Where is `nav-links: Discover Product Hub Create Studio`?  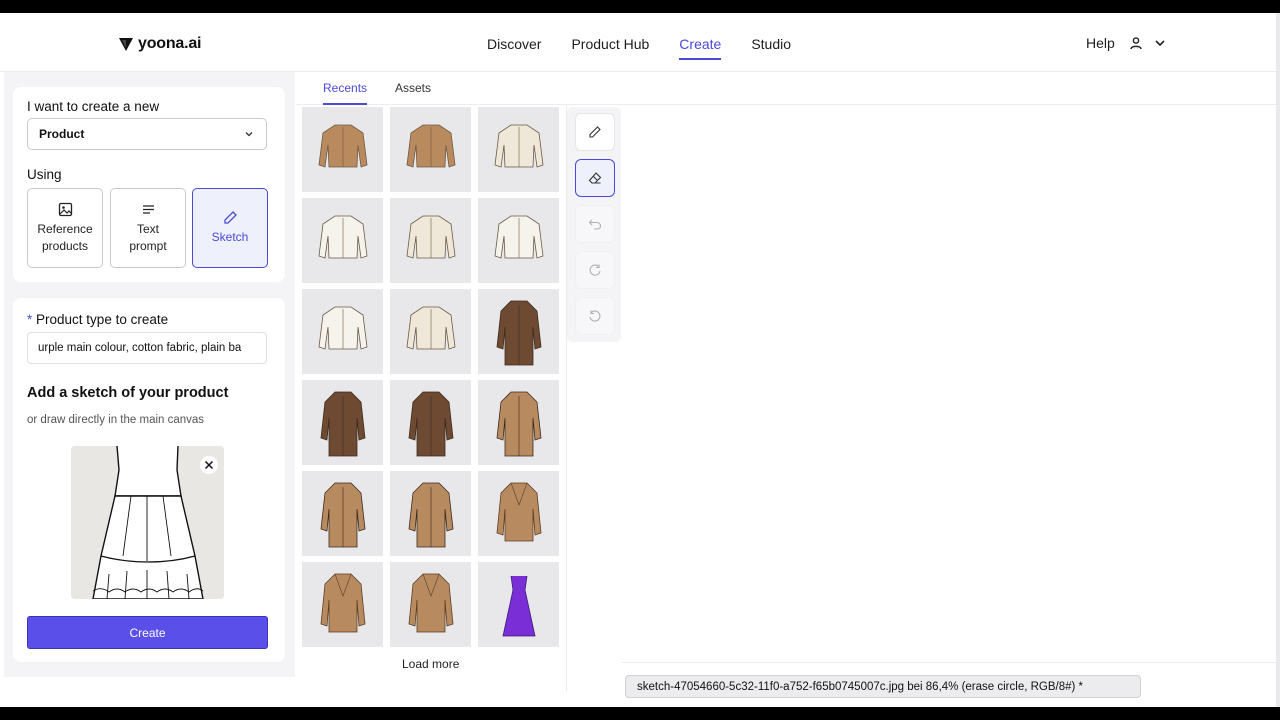
nav-links: Discover Product Hub Create Studio is located at coordinates (654, 48).